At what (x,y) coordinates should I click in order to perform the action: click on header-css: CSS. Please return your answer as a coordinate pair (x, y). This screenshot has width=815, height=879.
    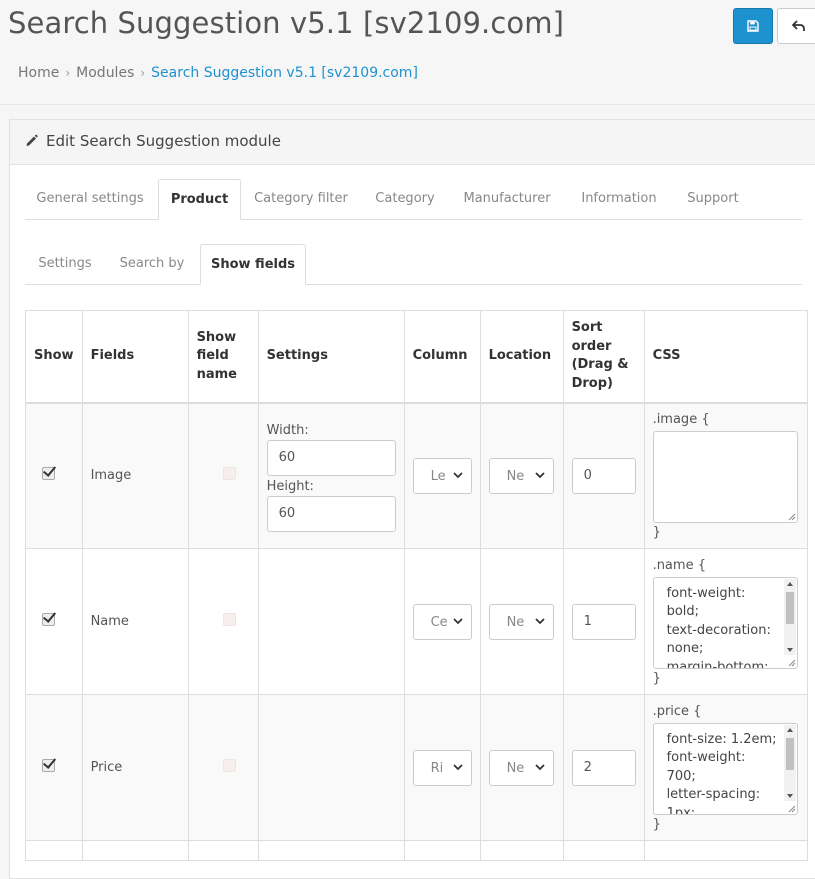
    Looking at the image, I should click on (725, 357).